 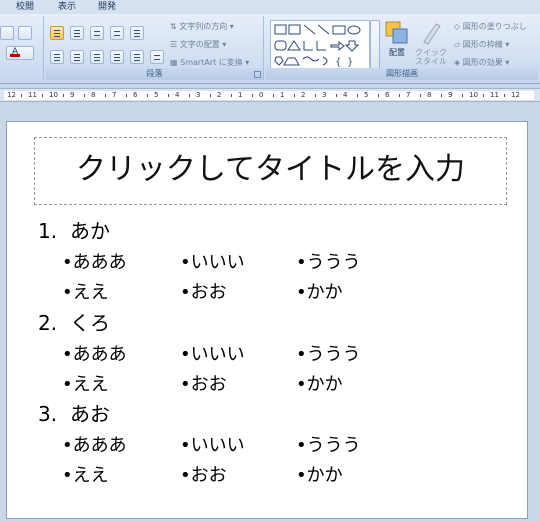 I want to click on ruler-tick-label: 3, so click(x=198, y=95).